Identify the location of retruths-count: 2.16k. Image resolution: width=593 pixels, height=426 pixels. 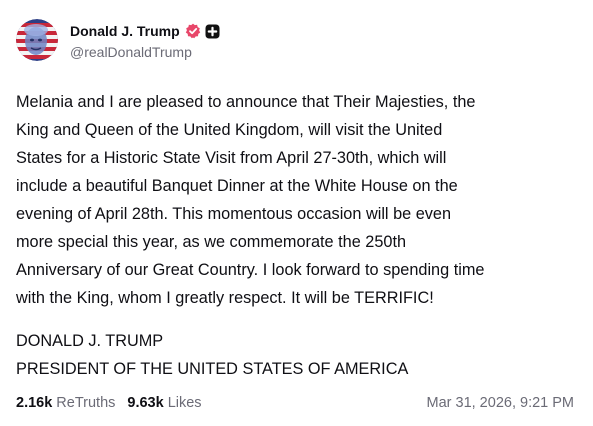
(34, 403).